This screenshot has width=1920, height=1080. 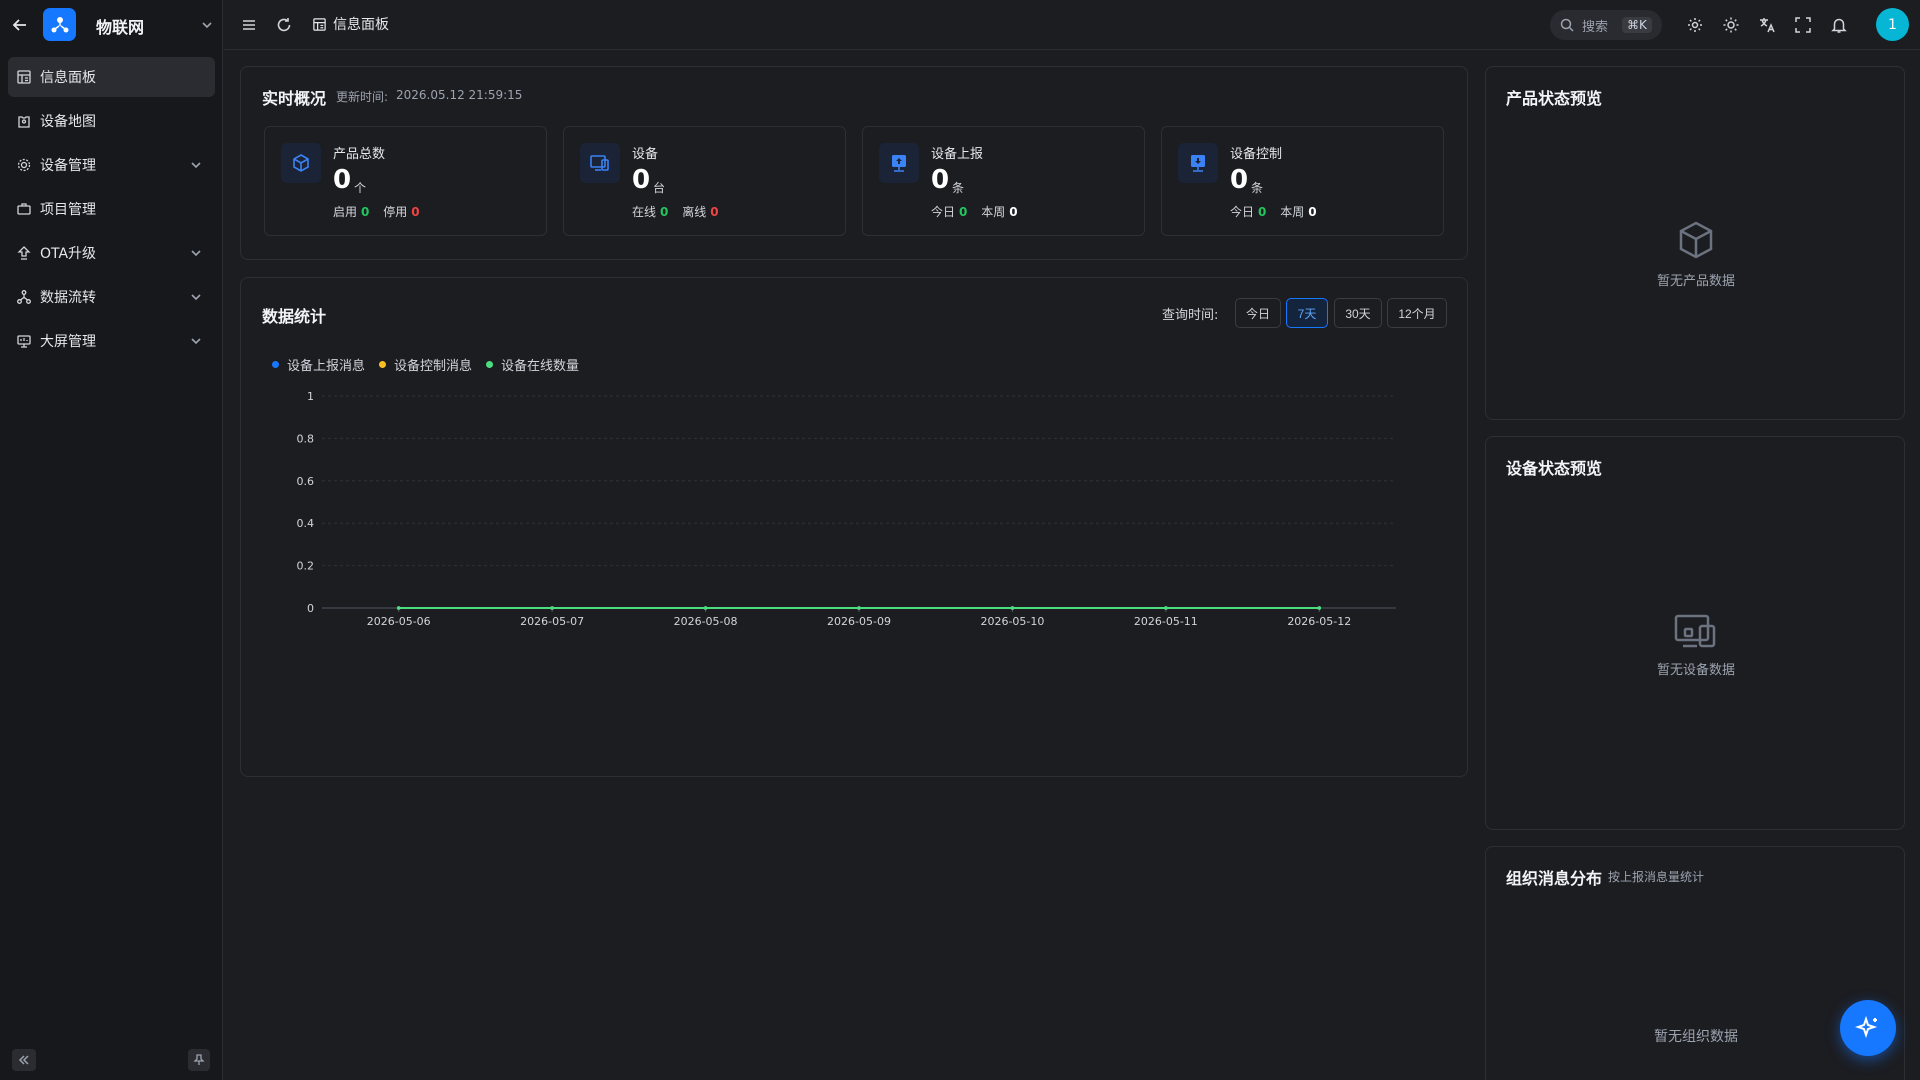 What do you see at coordinates (1868, 1028) in the screenshot?
I see `ai-assistant-button` at bounding box center [1868, 1028].